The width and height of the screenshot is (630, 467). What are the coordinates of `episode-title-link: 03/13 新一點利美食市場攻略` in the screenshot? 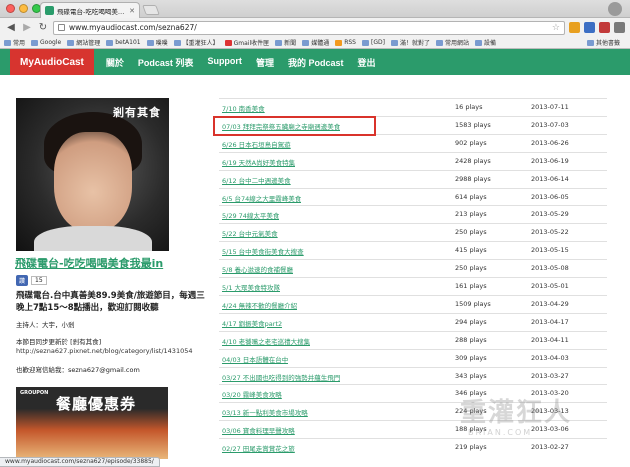 It's located at (265, 412).